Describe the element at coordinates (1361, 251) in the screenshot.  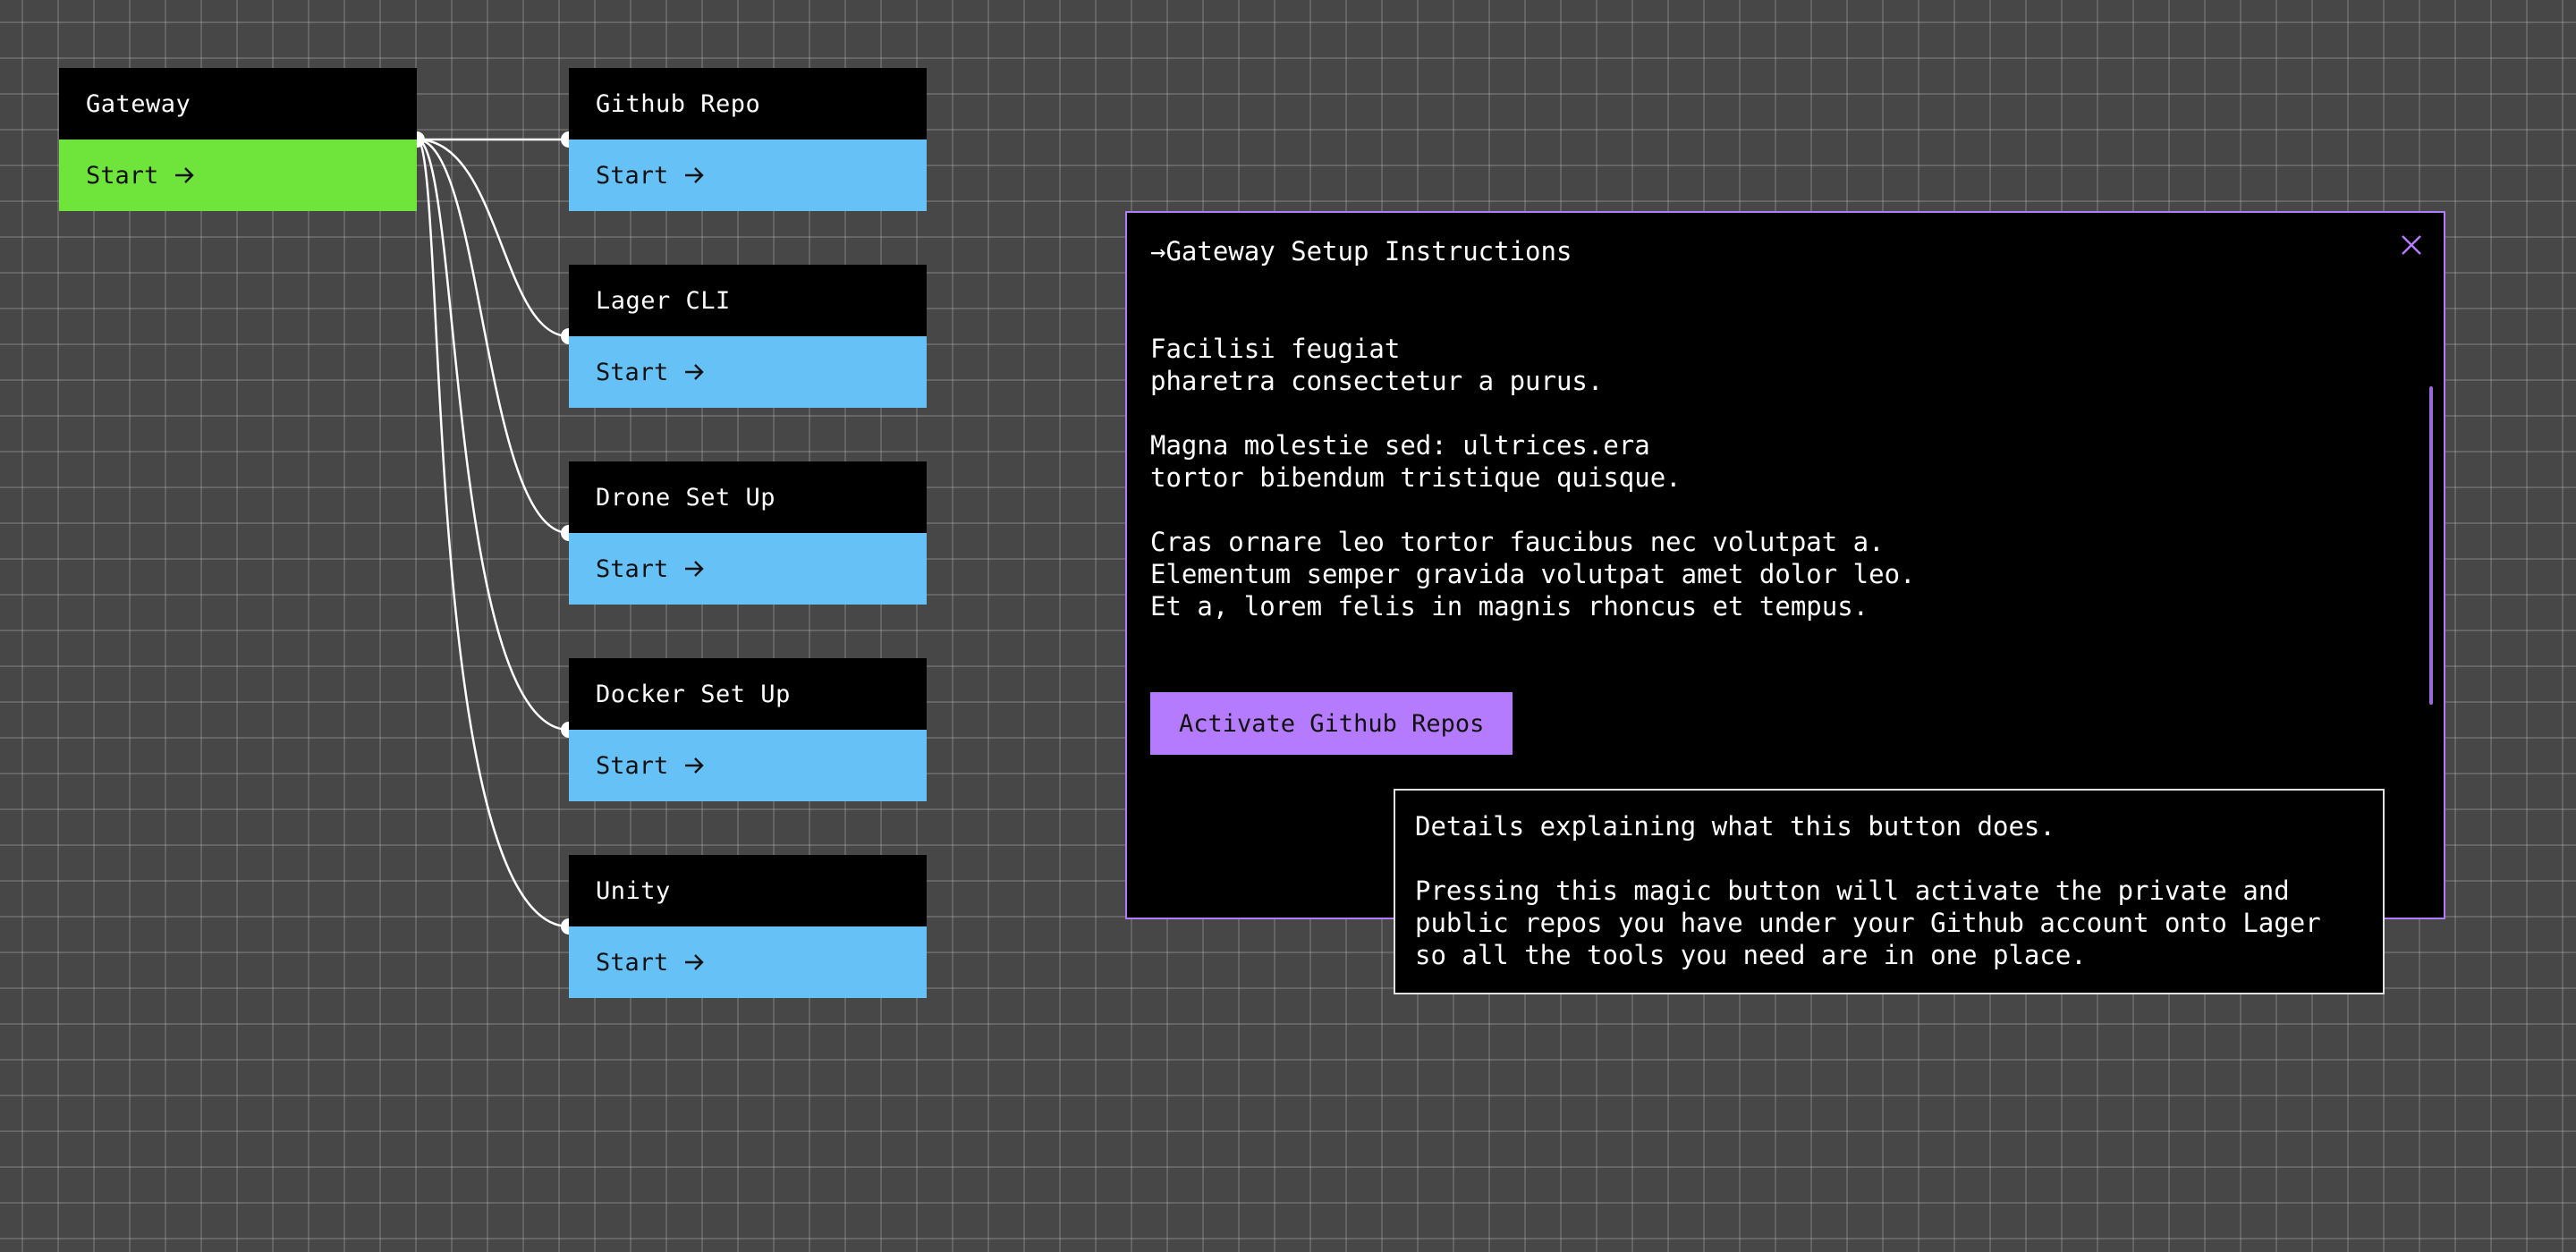
I see `panel-title: →Gateway Setup Instructions` at that location.